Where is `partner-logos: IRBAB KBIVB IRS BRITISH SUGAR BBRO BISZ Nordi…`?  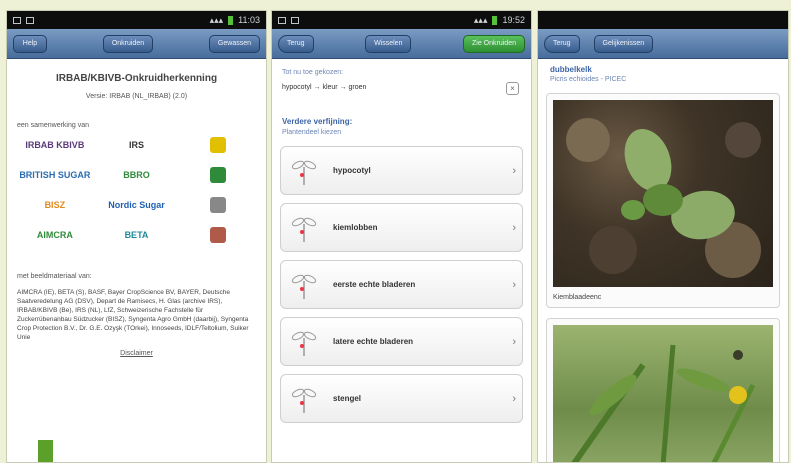
partner-logos: IRBAB KBIVB IRS BRITISH SUGAR BBRO BISZ Nordi… is located at coordinates (136, 190).